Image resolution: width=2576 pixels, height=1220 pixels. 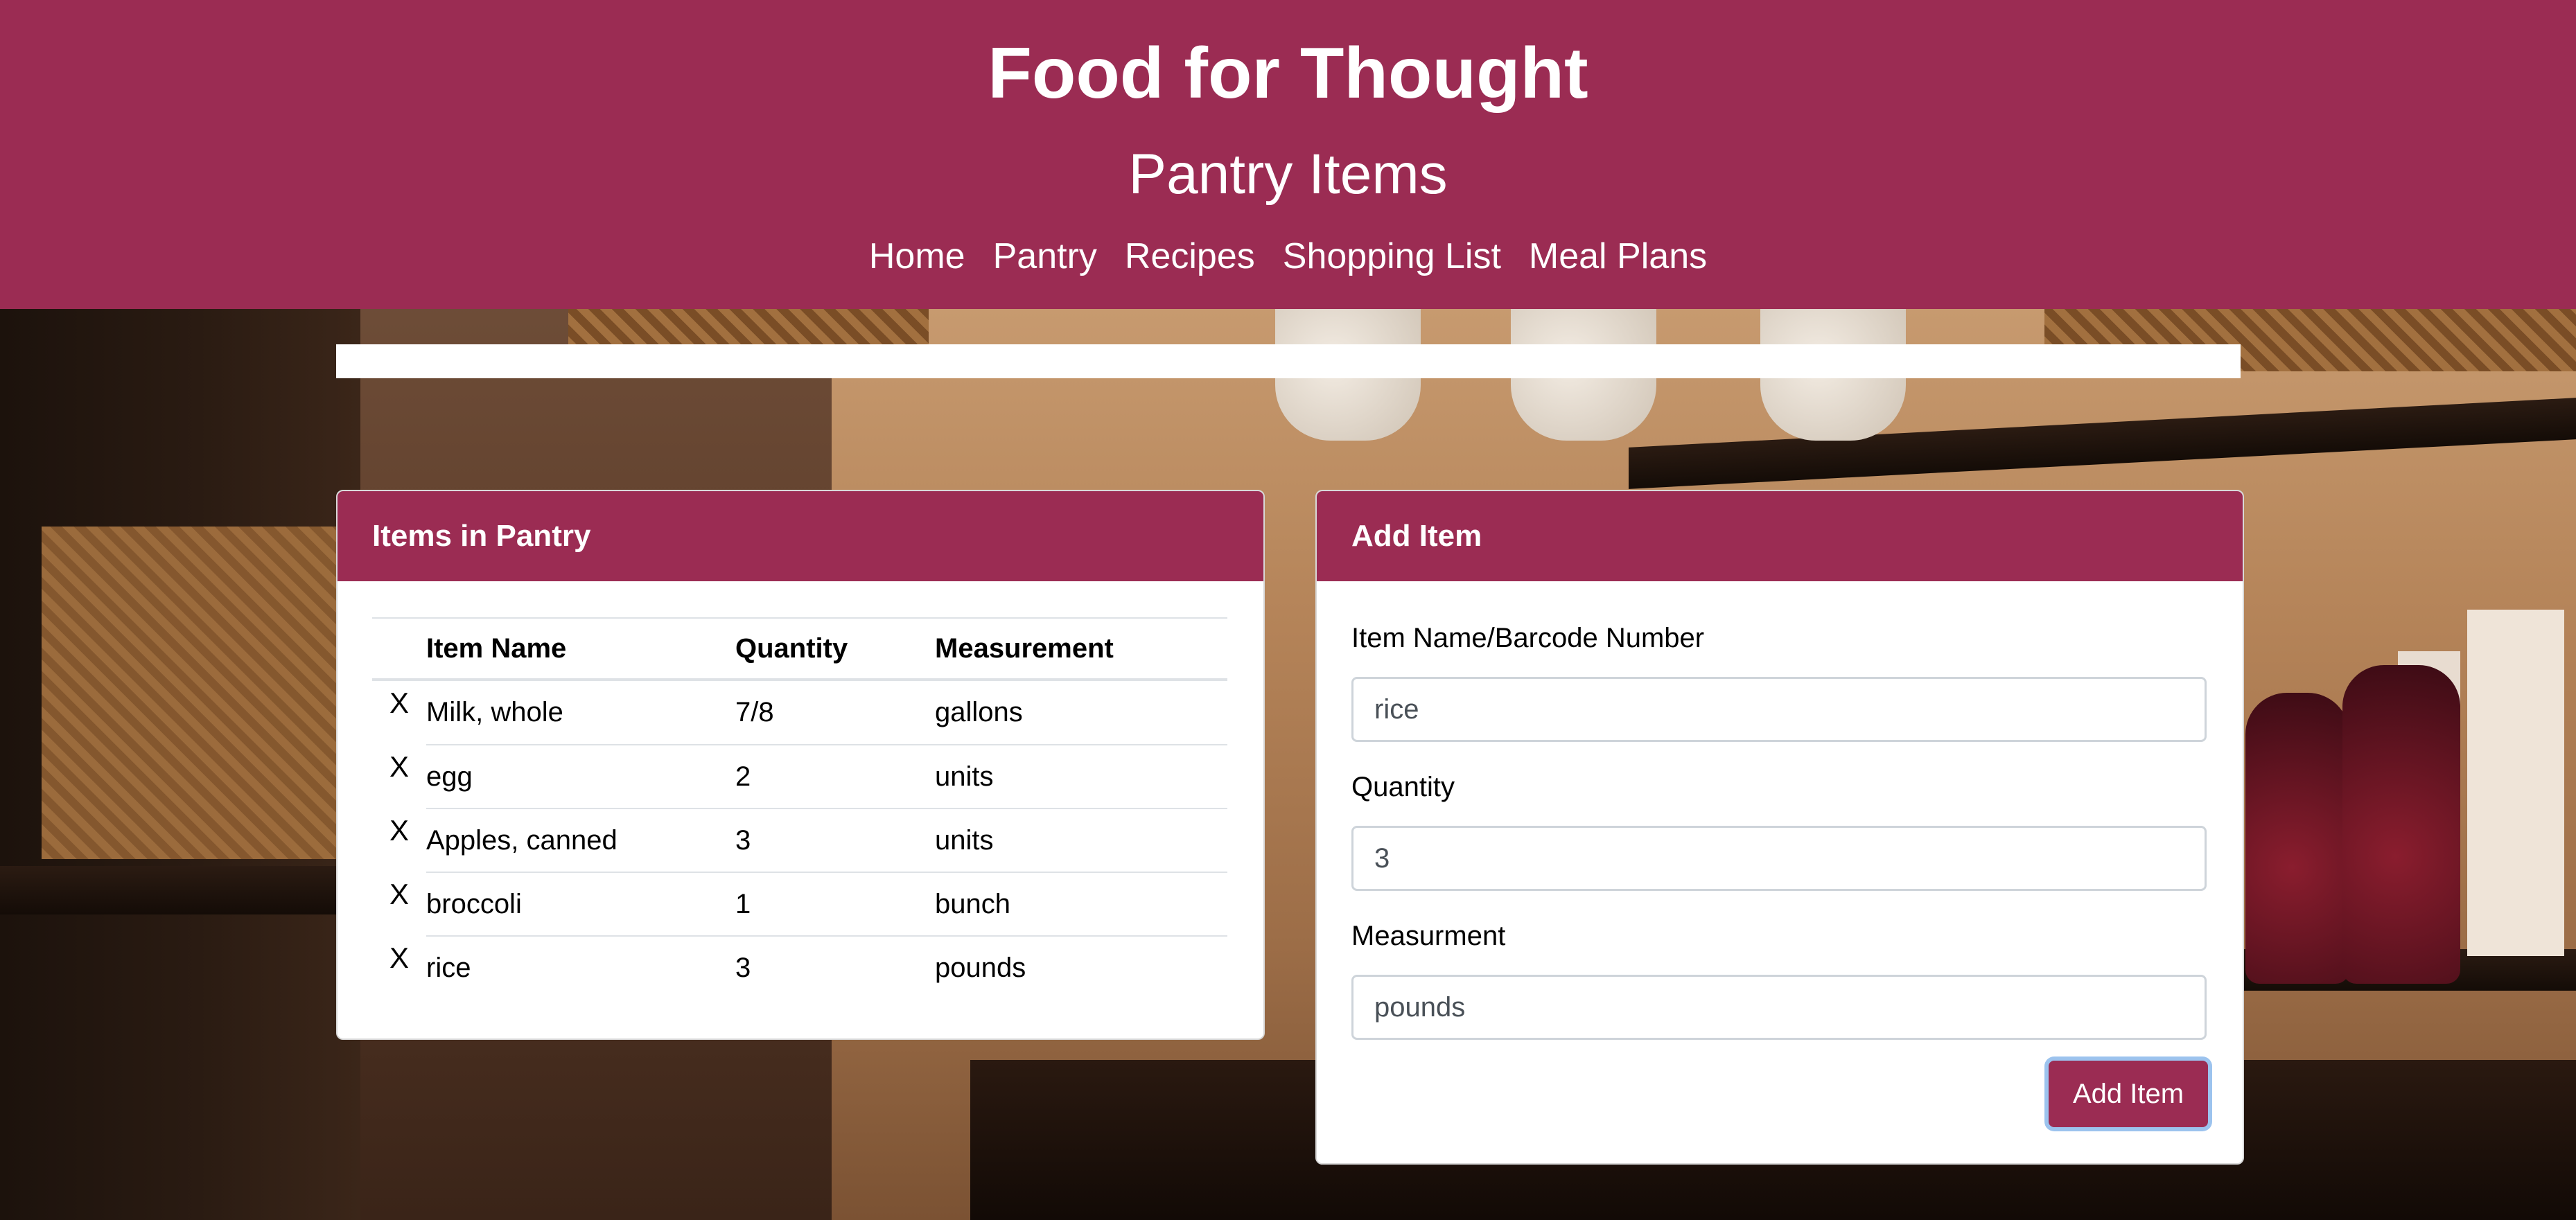 What do you see at coordinates (2128, 1094) in the screenshot?
I see `add-item-button: Add Item` at bounding box center [2128, 1094].